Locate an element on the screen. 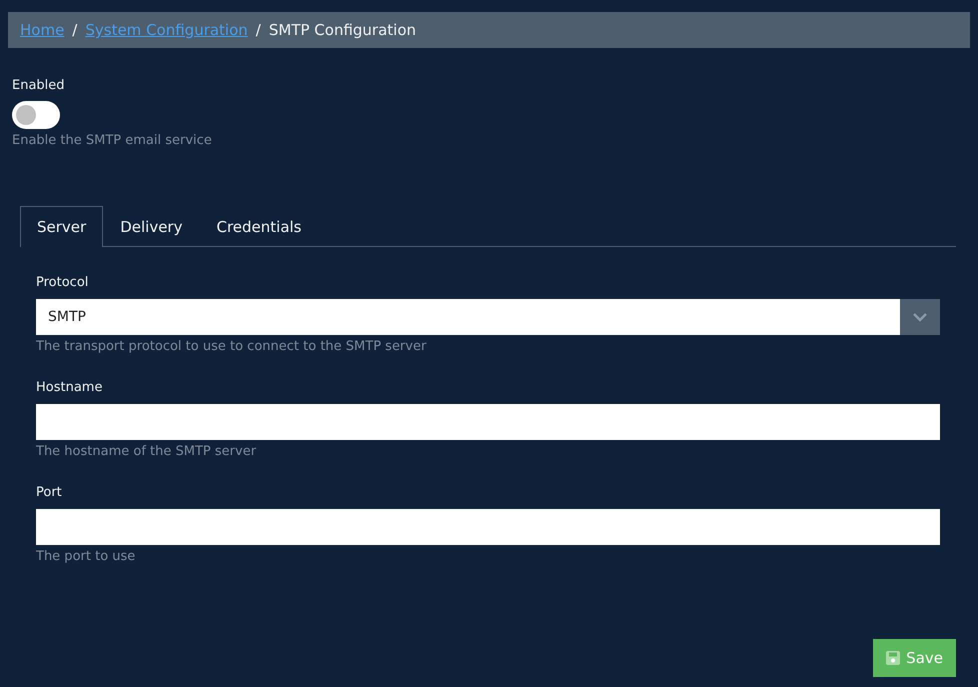 The width and height of the screenshot is (978, 687). field-label: Port is located at coordinates (49, 492).